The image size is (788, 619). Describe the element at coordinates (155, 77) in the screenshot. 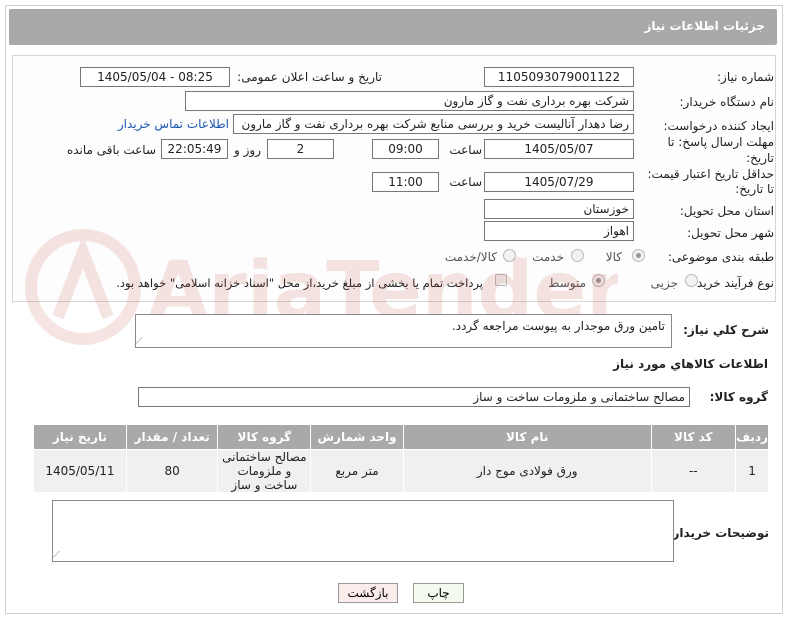

I see `announce-field: 1405/05/04 - 08:25` at that location.